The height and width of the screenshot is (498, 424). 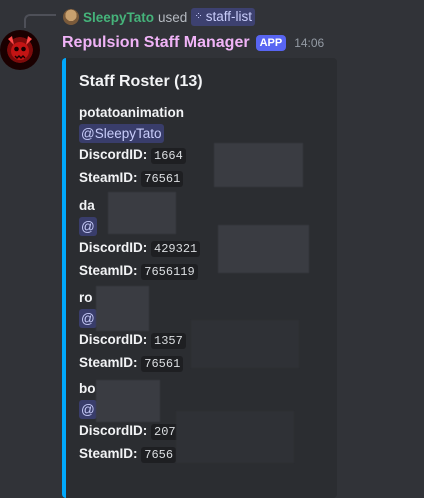 I want to click on discord-id-value: 1664, so click(x=168, y=156).